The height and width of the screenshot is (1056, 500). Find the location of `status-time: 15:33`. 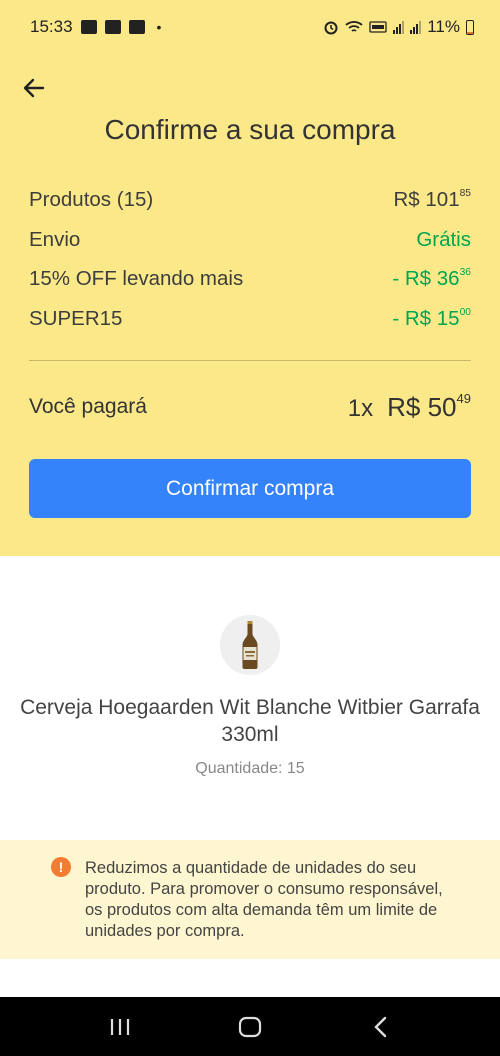

status-time: 15:33 is located at coordinates (51, 26).